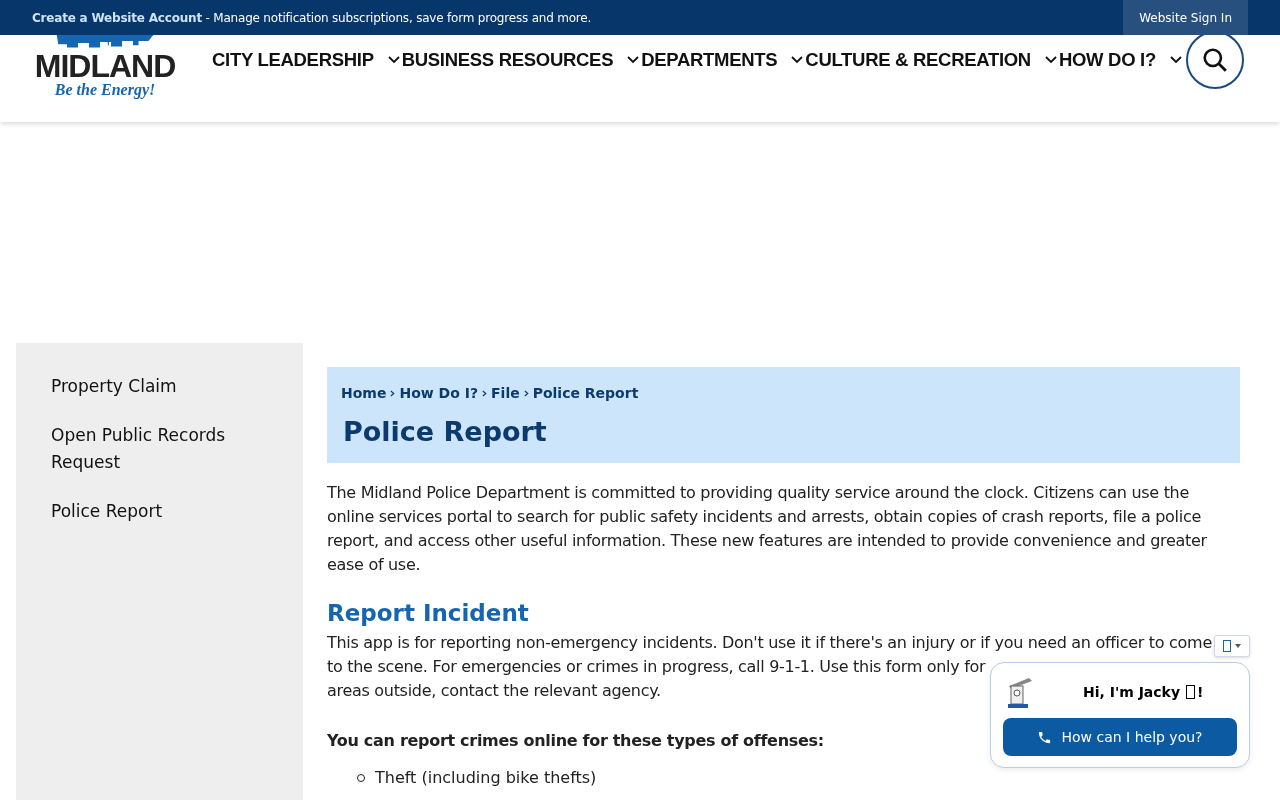 Image resolution: width=1280 pixels, height=800 pixels. I want to click on sign-in-button: Website Sign In, so click(1185, 17).